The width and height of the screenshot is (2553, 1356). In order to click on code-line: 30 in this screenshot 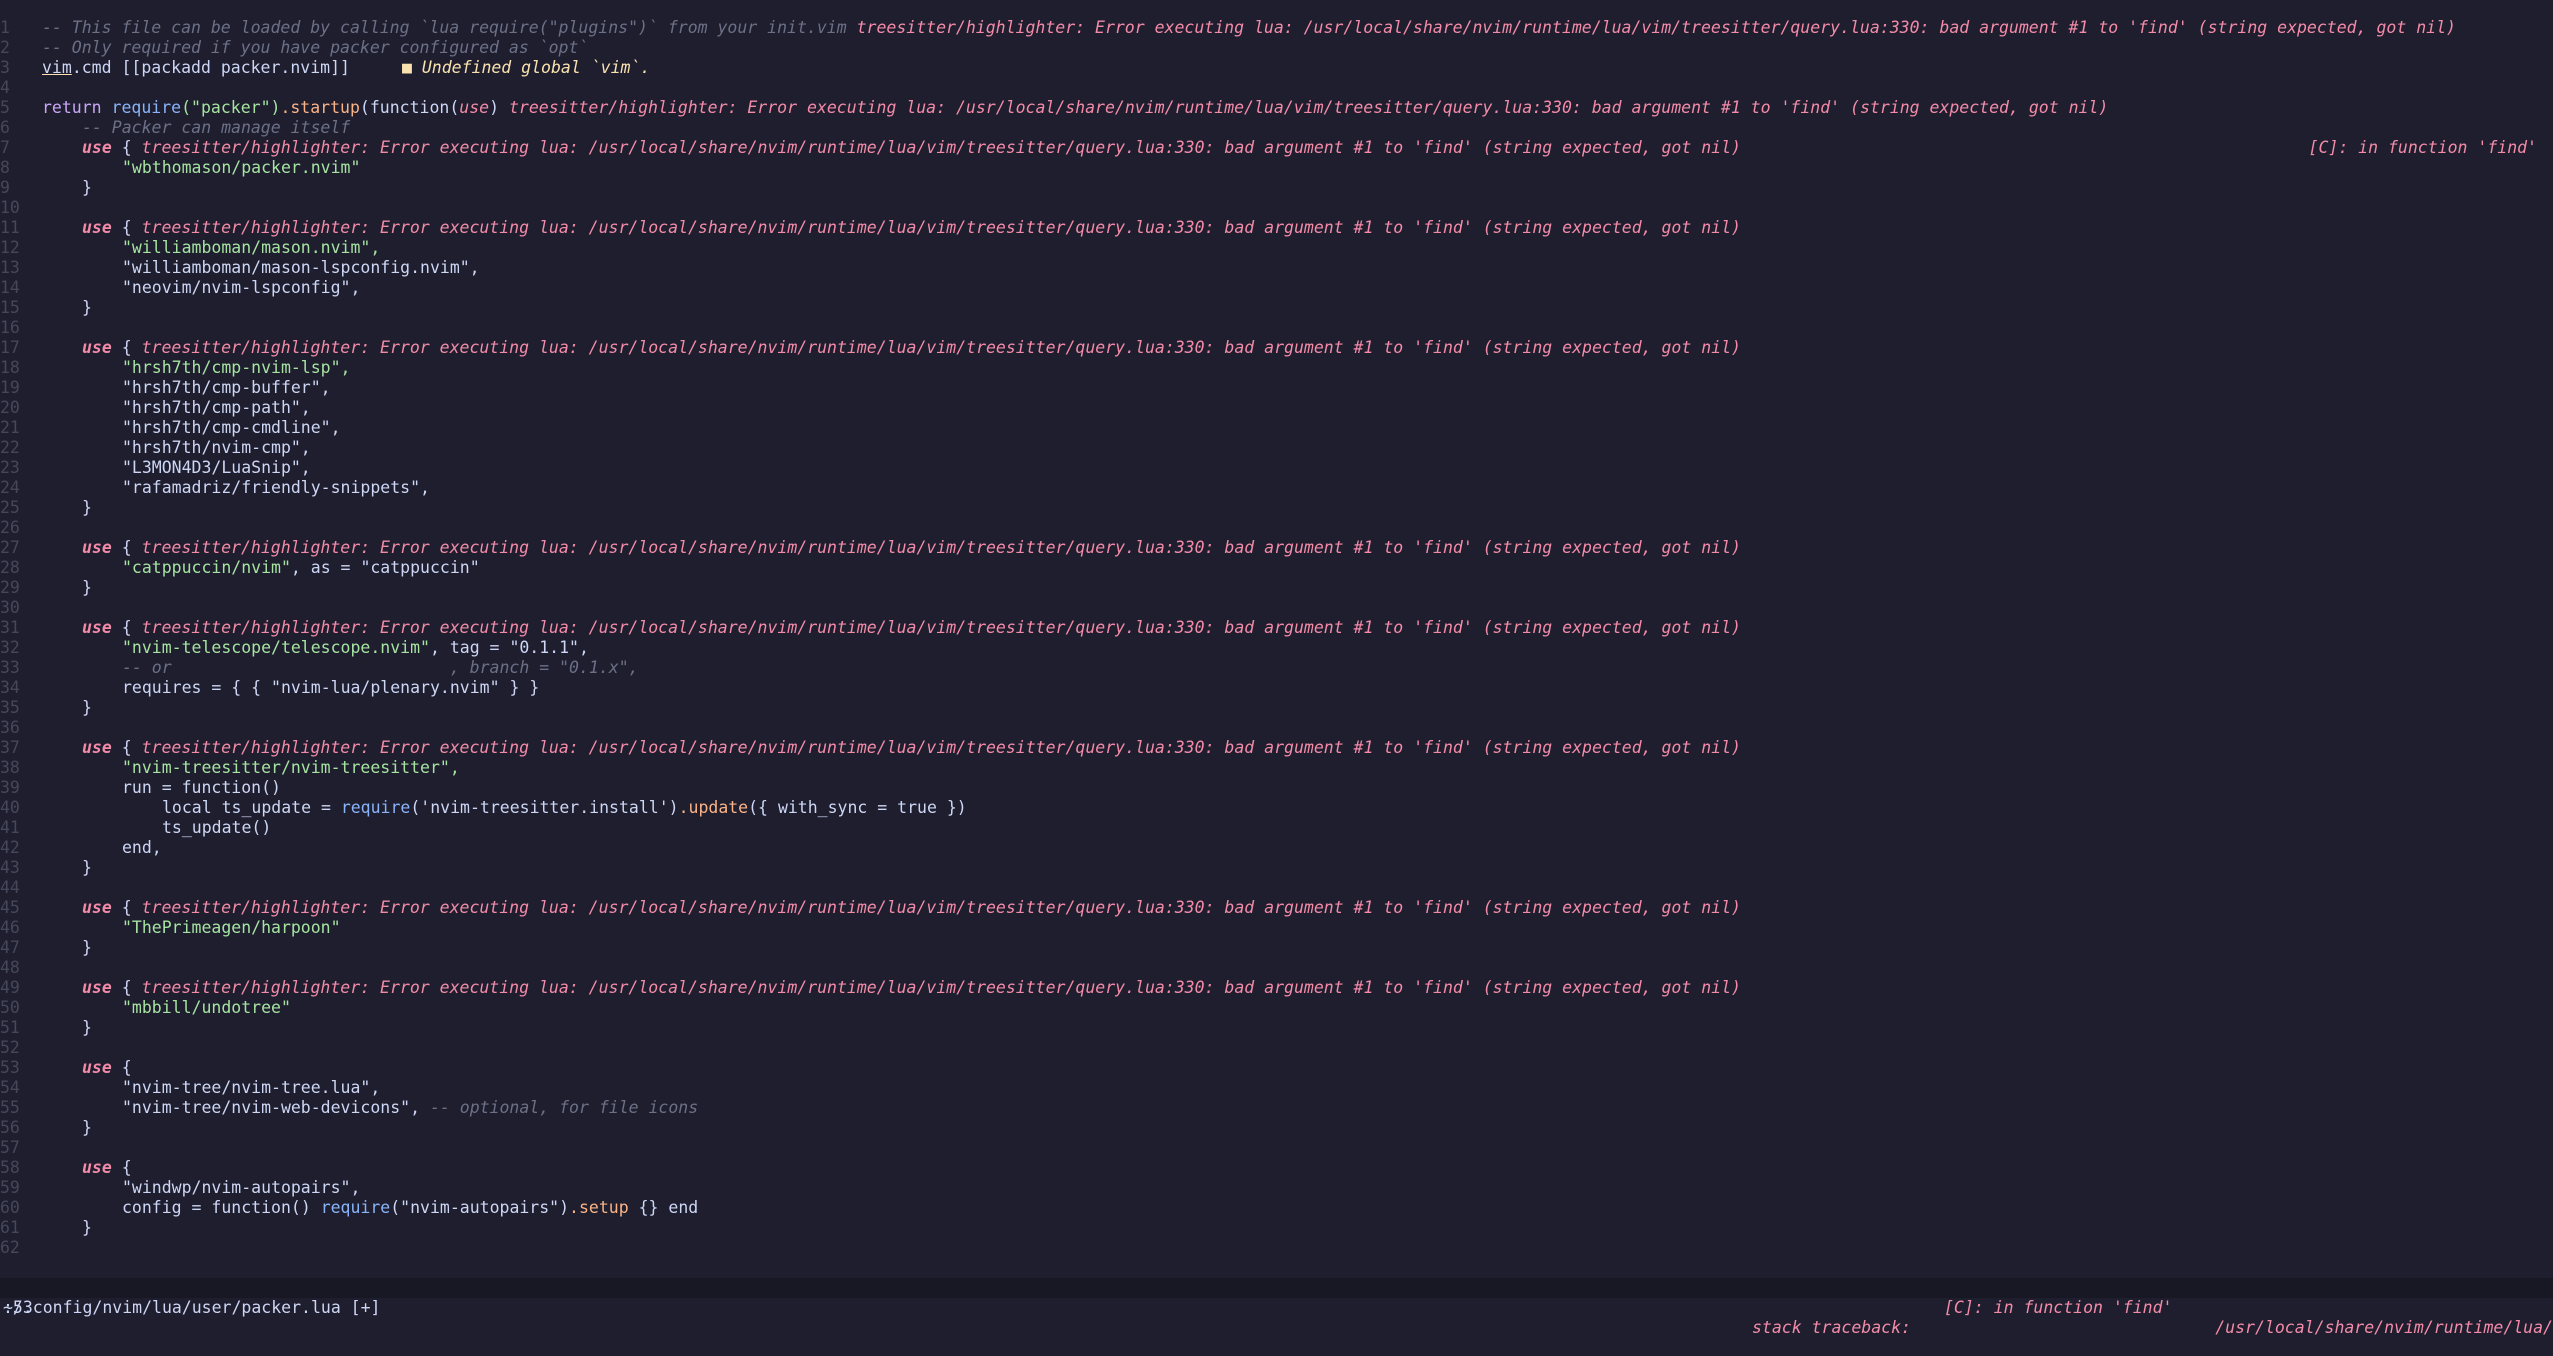, I will do `click(1276, 608)`.